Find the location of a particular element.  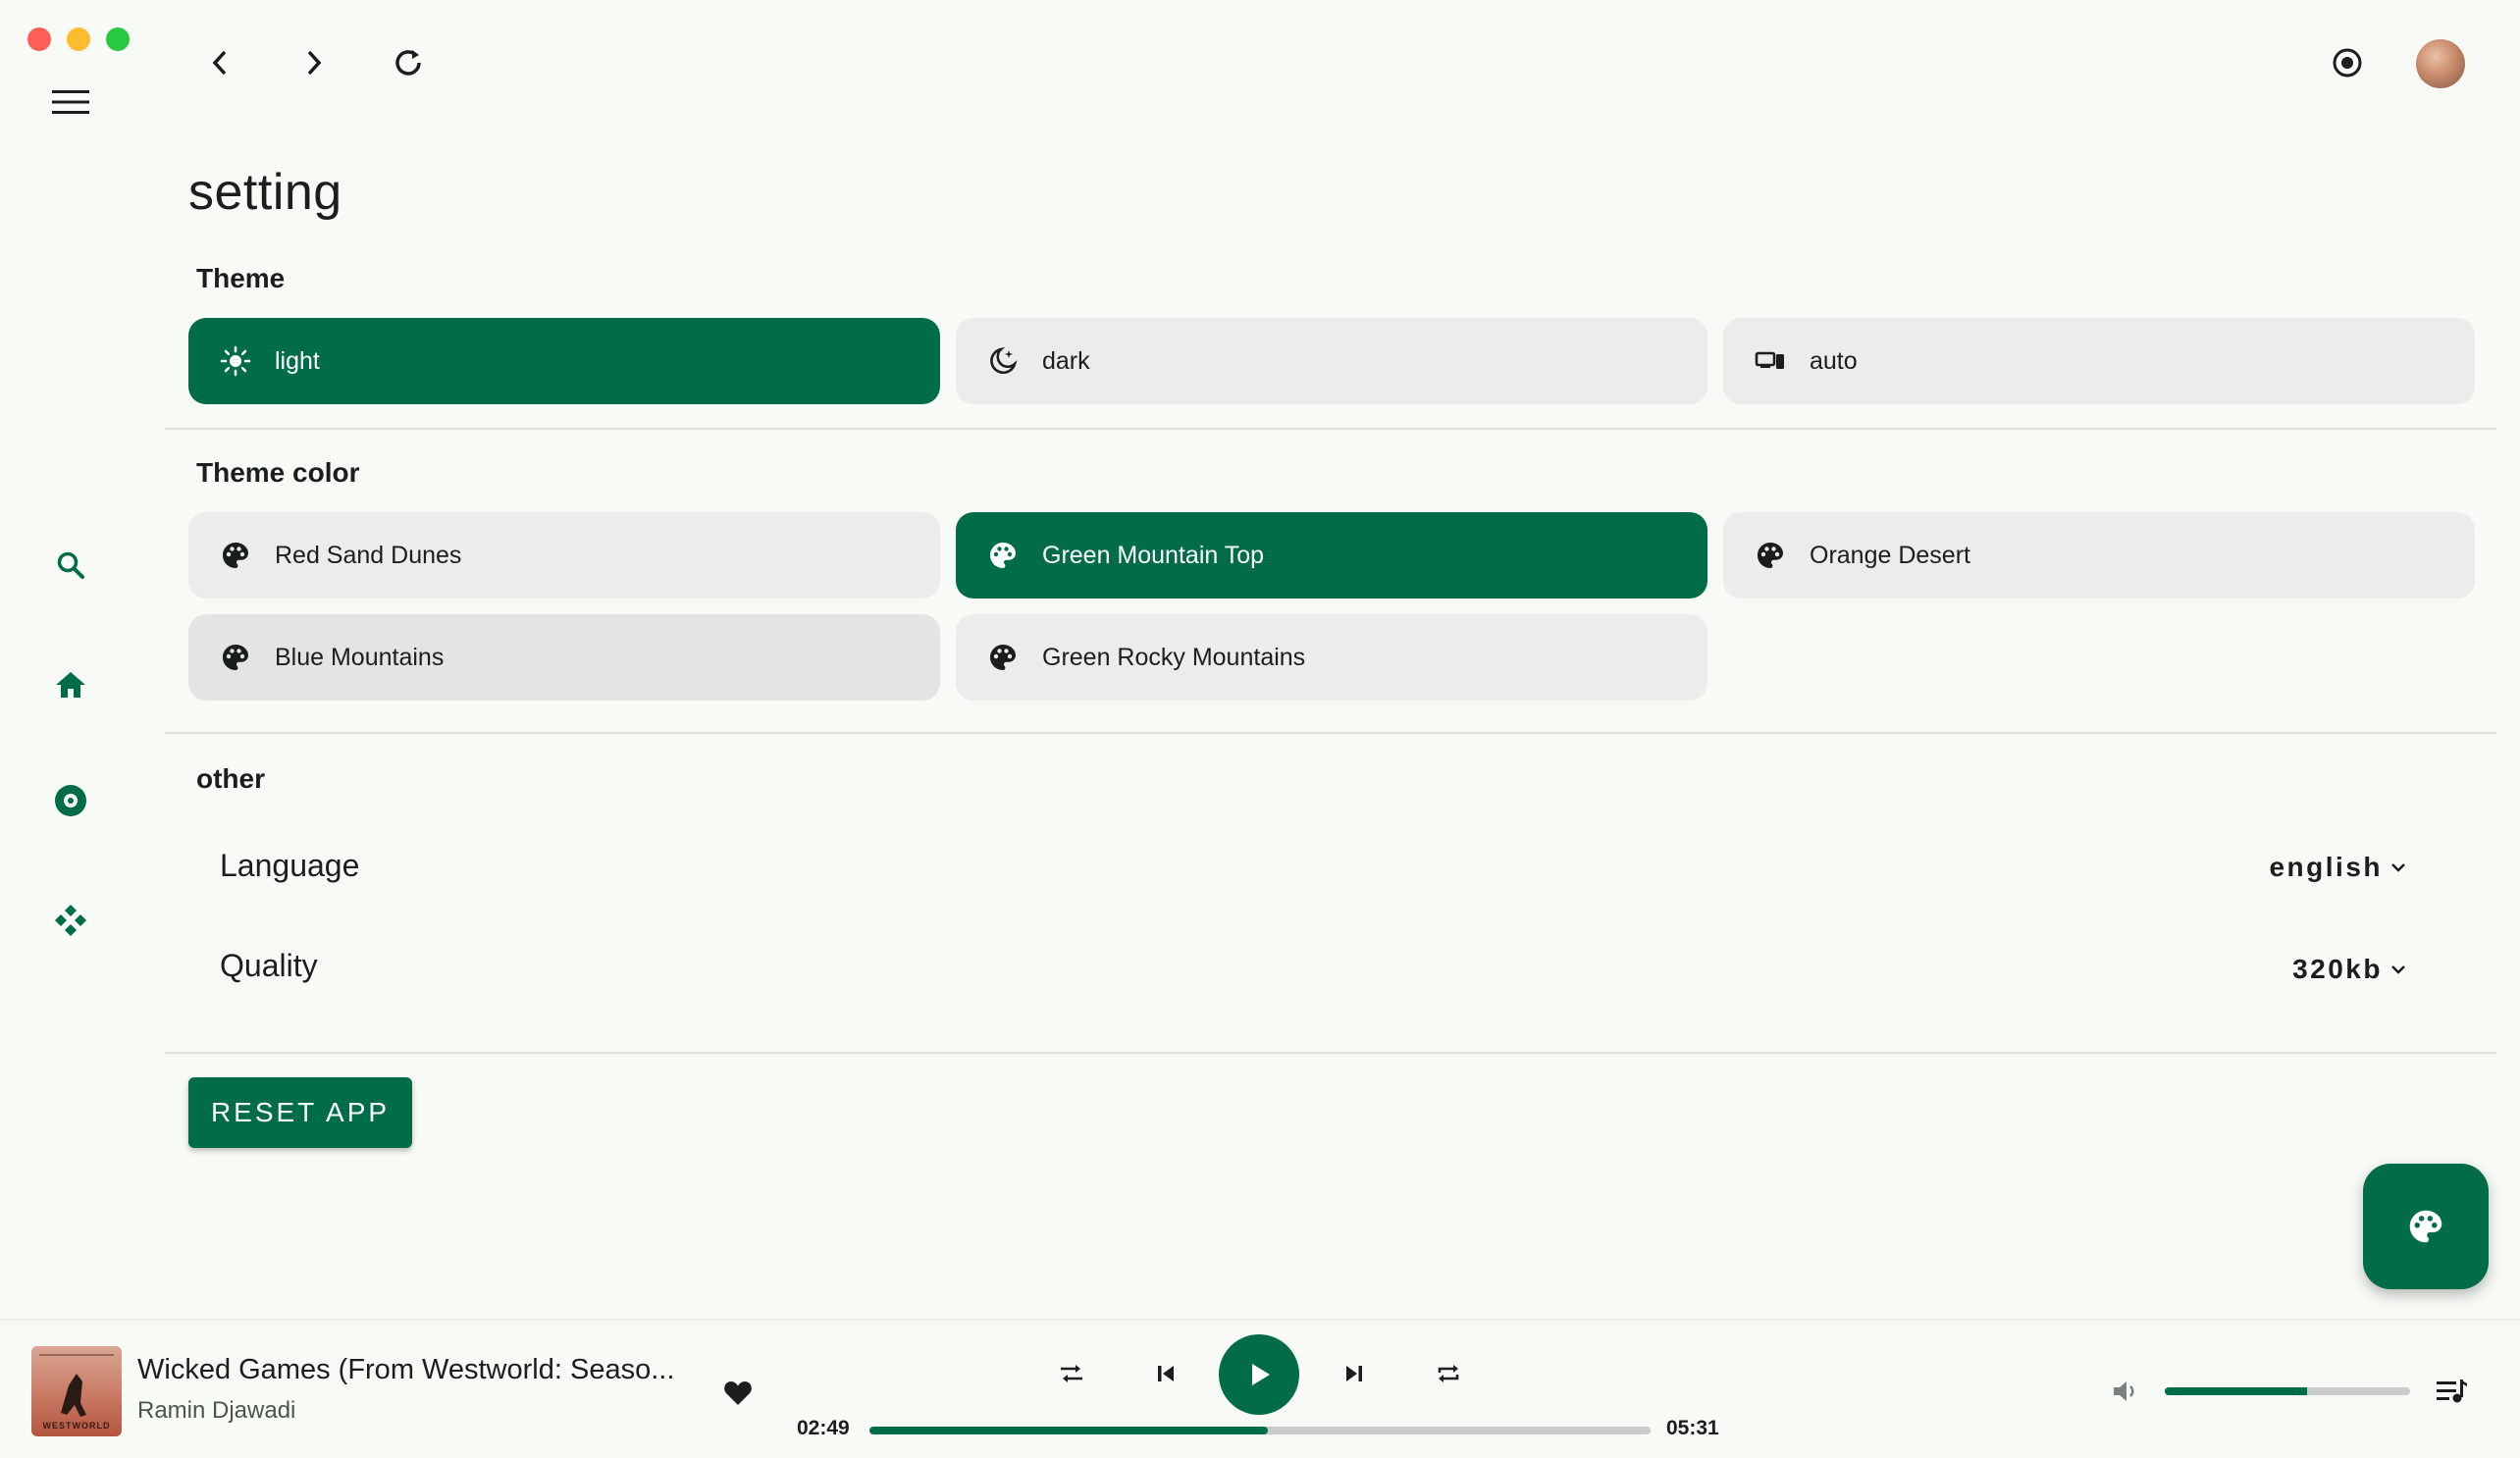

volume-slider is located at coordinates (2287, 1391).